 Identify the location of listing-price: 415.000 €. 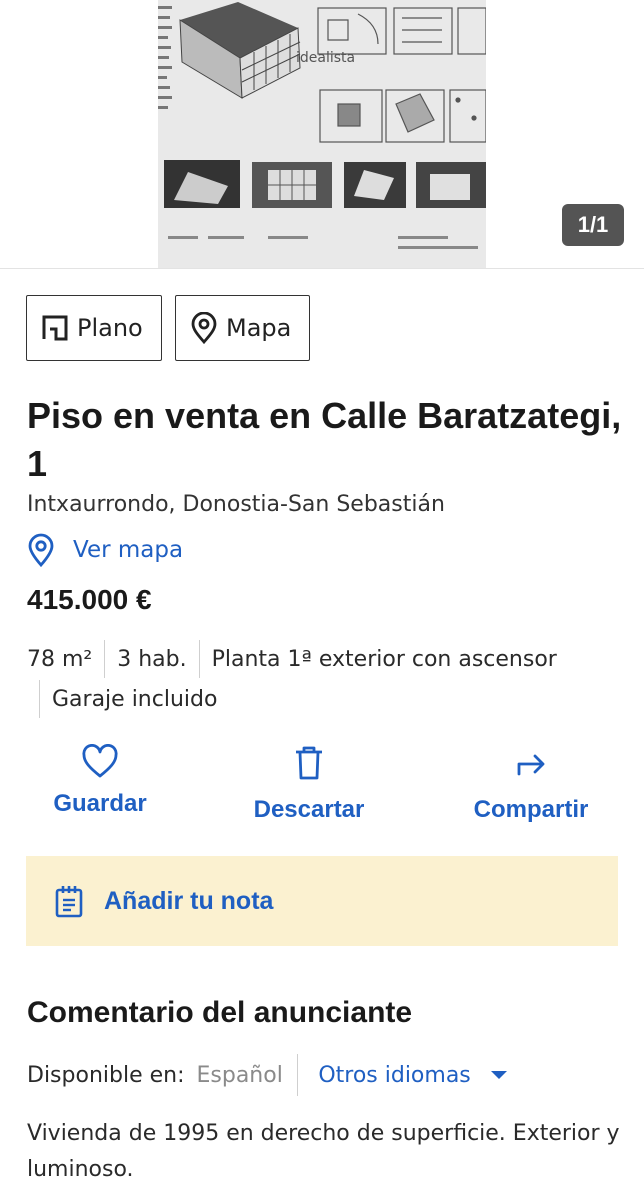
(89, 599).